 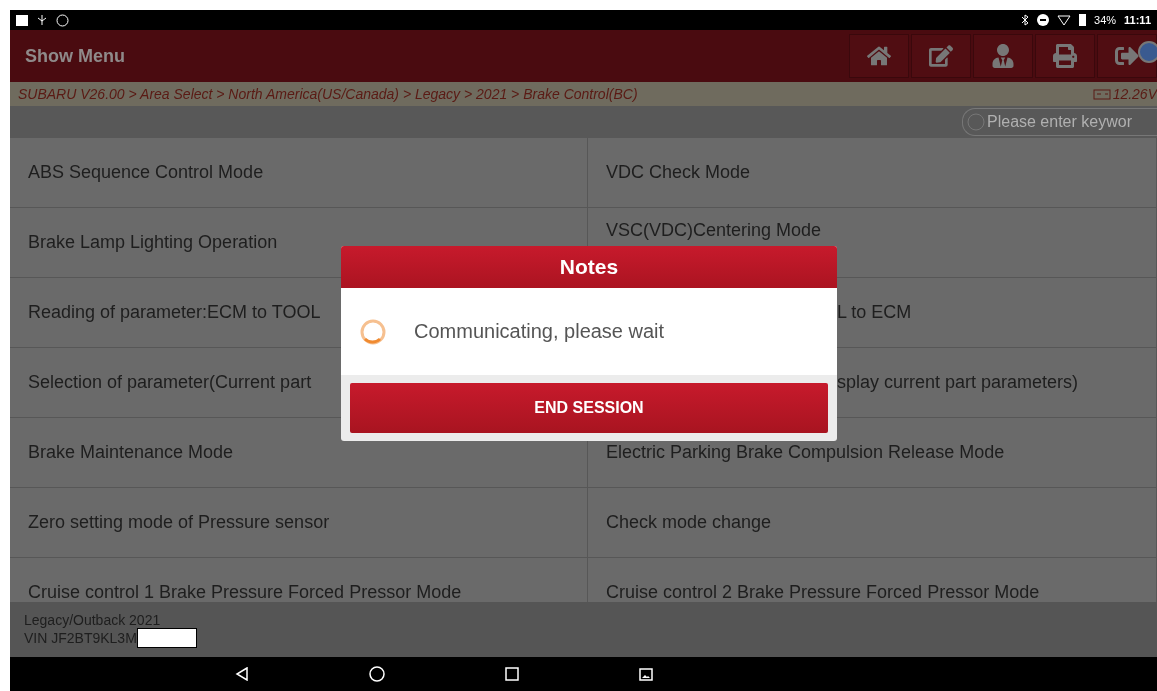 What do you see at coordinates (1105, 20) in the screenshot?
I see `battery-percent: 34%` at bounding box center [1105, 20].